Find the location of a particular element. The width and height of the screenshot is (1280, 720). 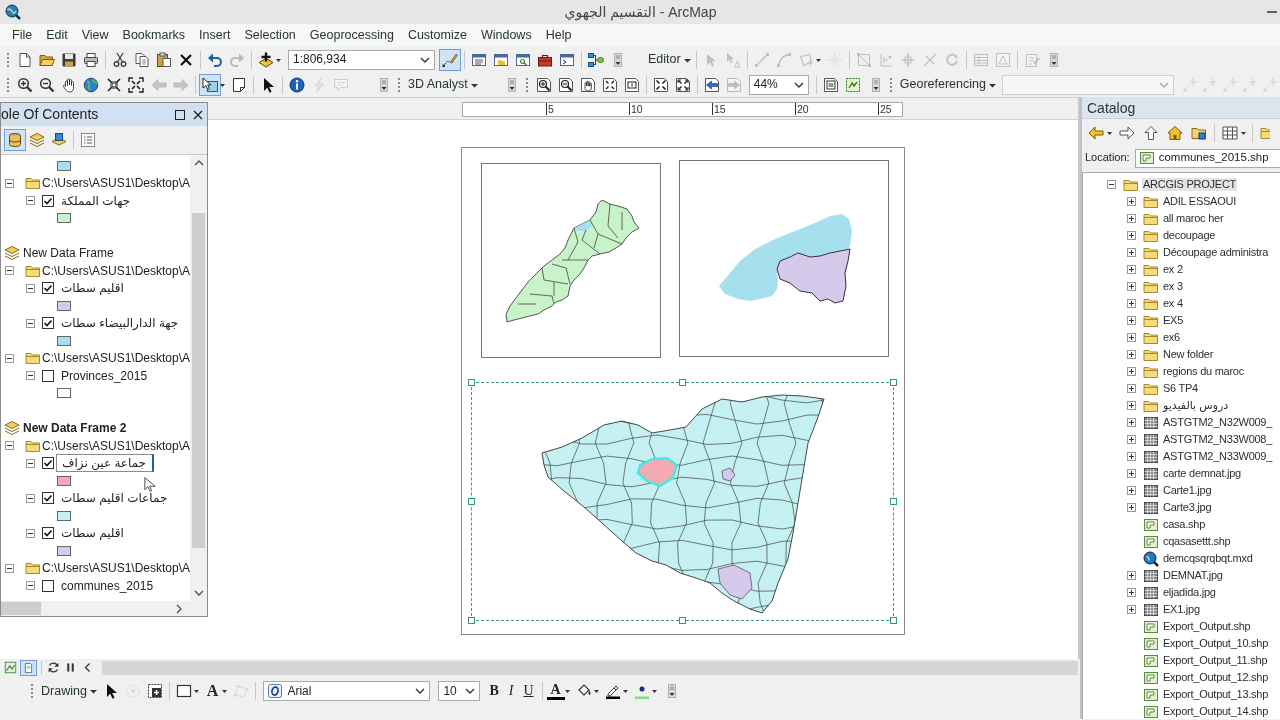

catalog-item: Export_Output_10.shp is located at coordinates (1216, 643).